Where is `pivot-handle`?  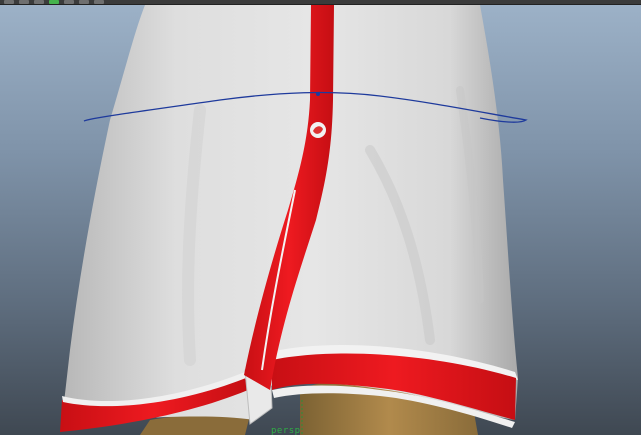 pivot-handle is located at coordinates (318, 94).